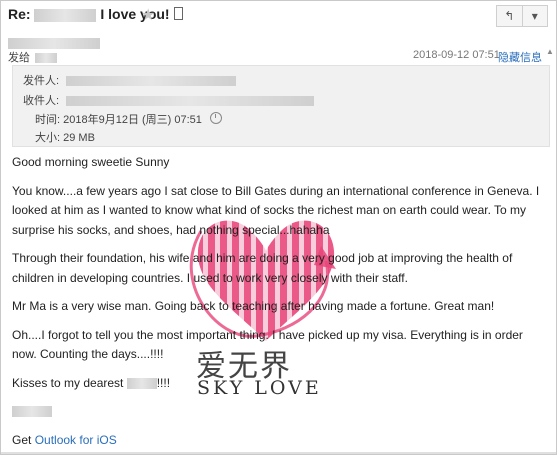  Describe the element at coordinates (151, 81) in the screenshot. I see `redacted-from` at that location.